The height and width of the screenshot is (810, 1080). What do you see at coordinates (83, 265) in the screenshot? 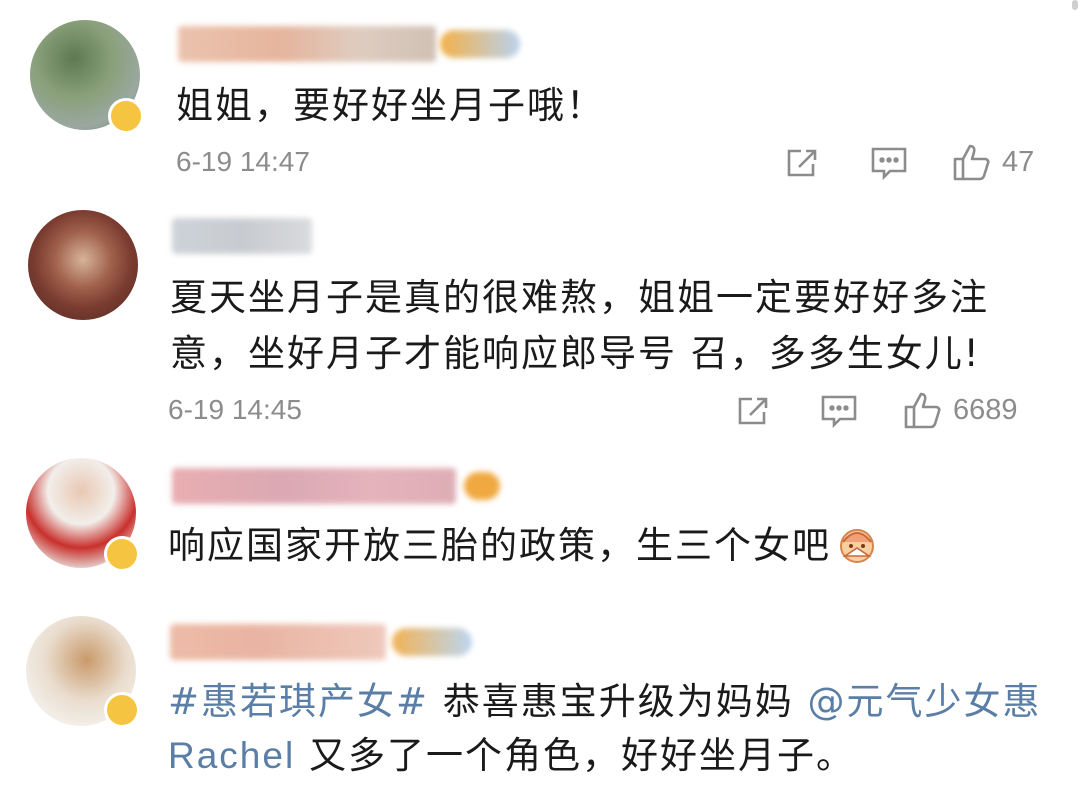
I see `avatar` at bounding box center [83, 265].